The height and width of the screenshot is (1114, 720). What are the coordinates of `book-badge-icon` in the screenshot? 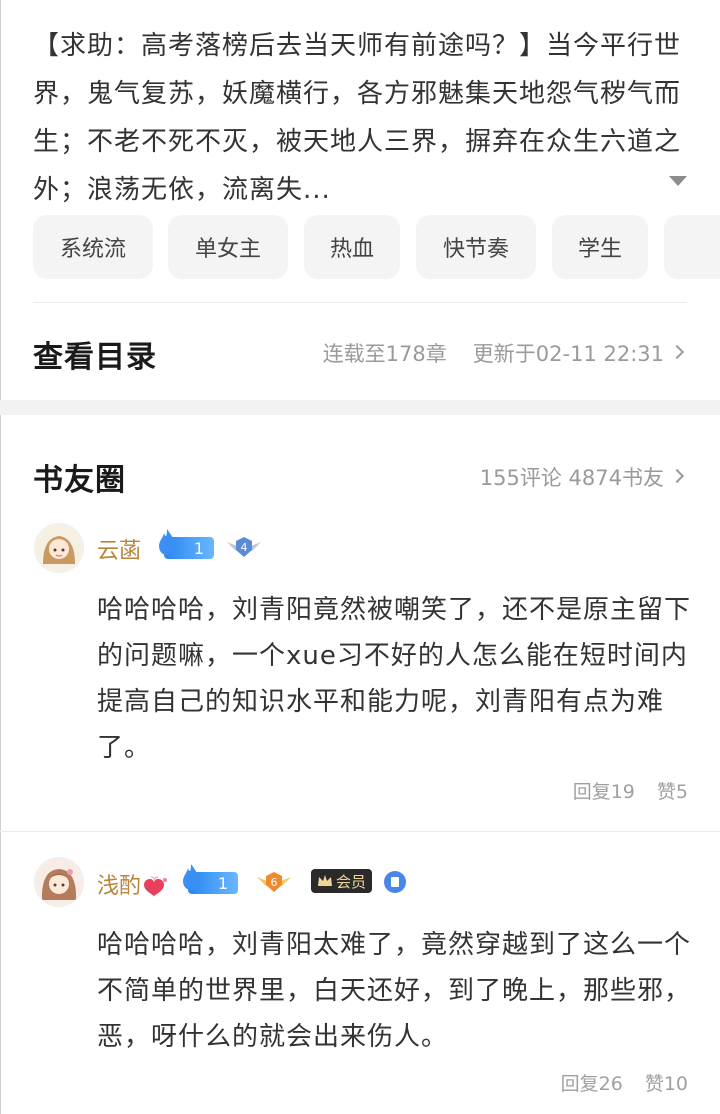 It's located at (395, 882).